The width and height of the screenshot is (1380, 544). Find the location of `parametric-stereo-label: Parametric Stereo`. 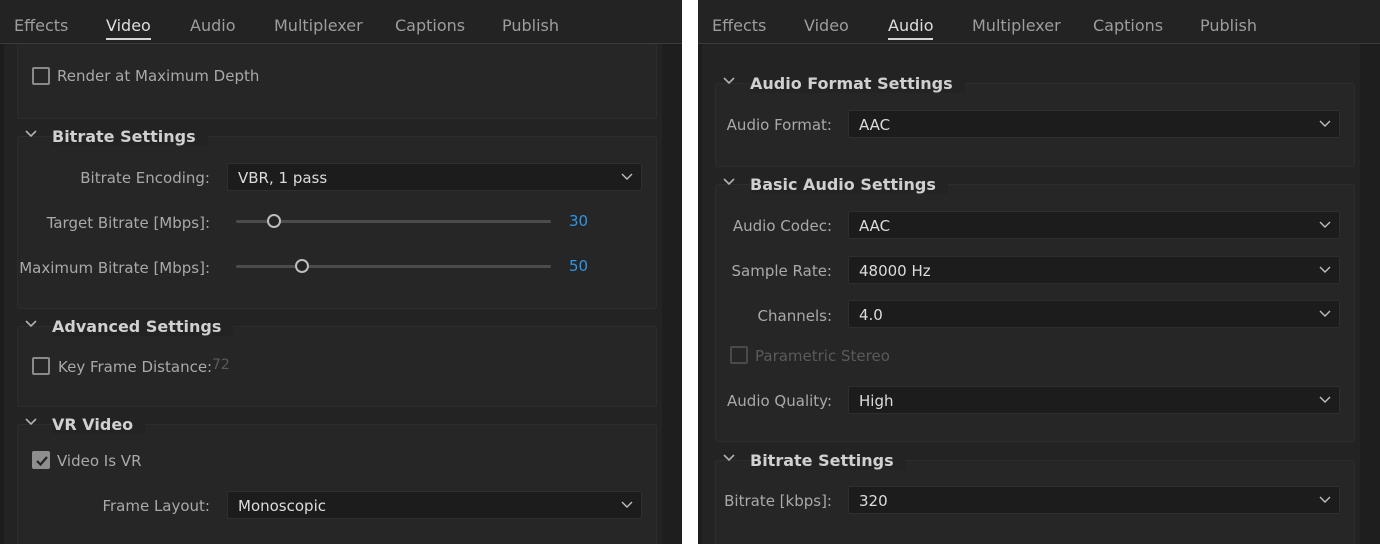

parametric-stereo-label: Parametric Stereo is located at coordinates (822, 356).